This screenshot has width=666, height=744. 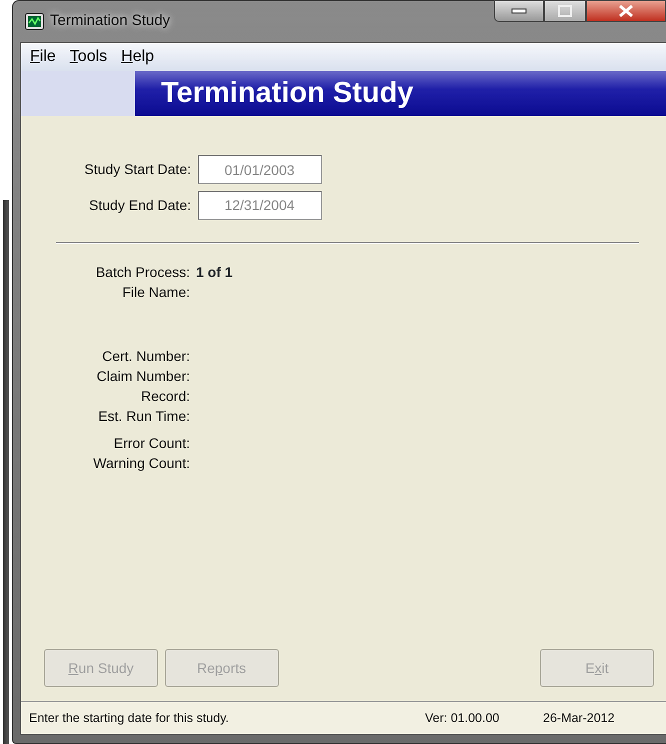 I want to click on menu-item: Tools, so click(x=89, y=57).